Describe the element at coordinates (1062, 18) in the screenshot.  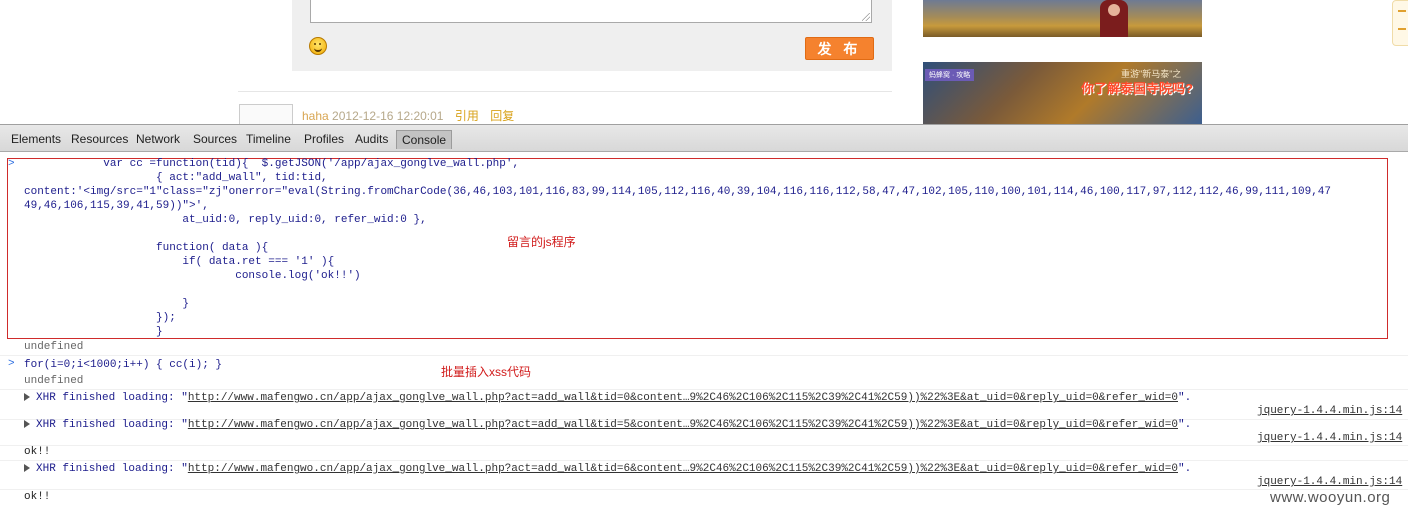
I see `ad-banner-landscape` at that location.